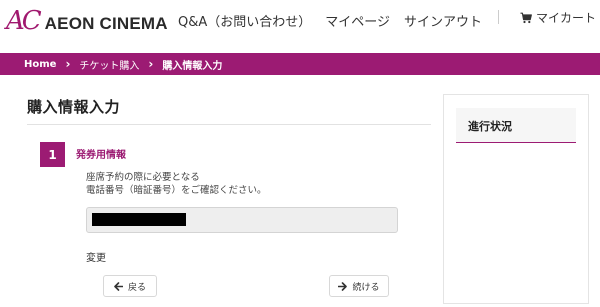 This screenshot has height=307, width=600. I want to click on continue-button: 続ける, so click(359, 286).